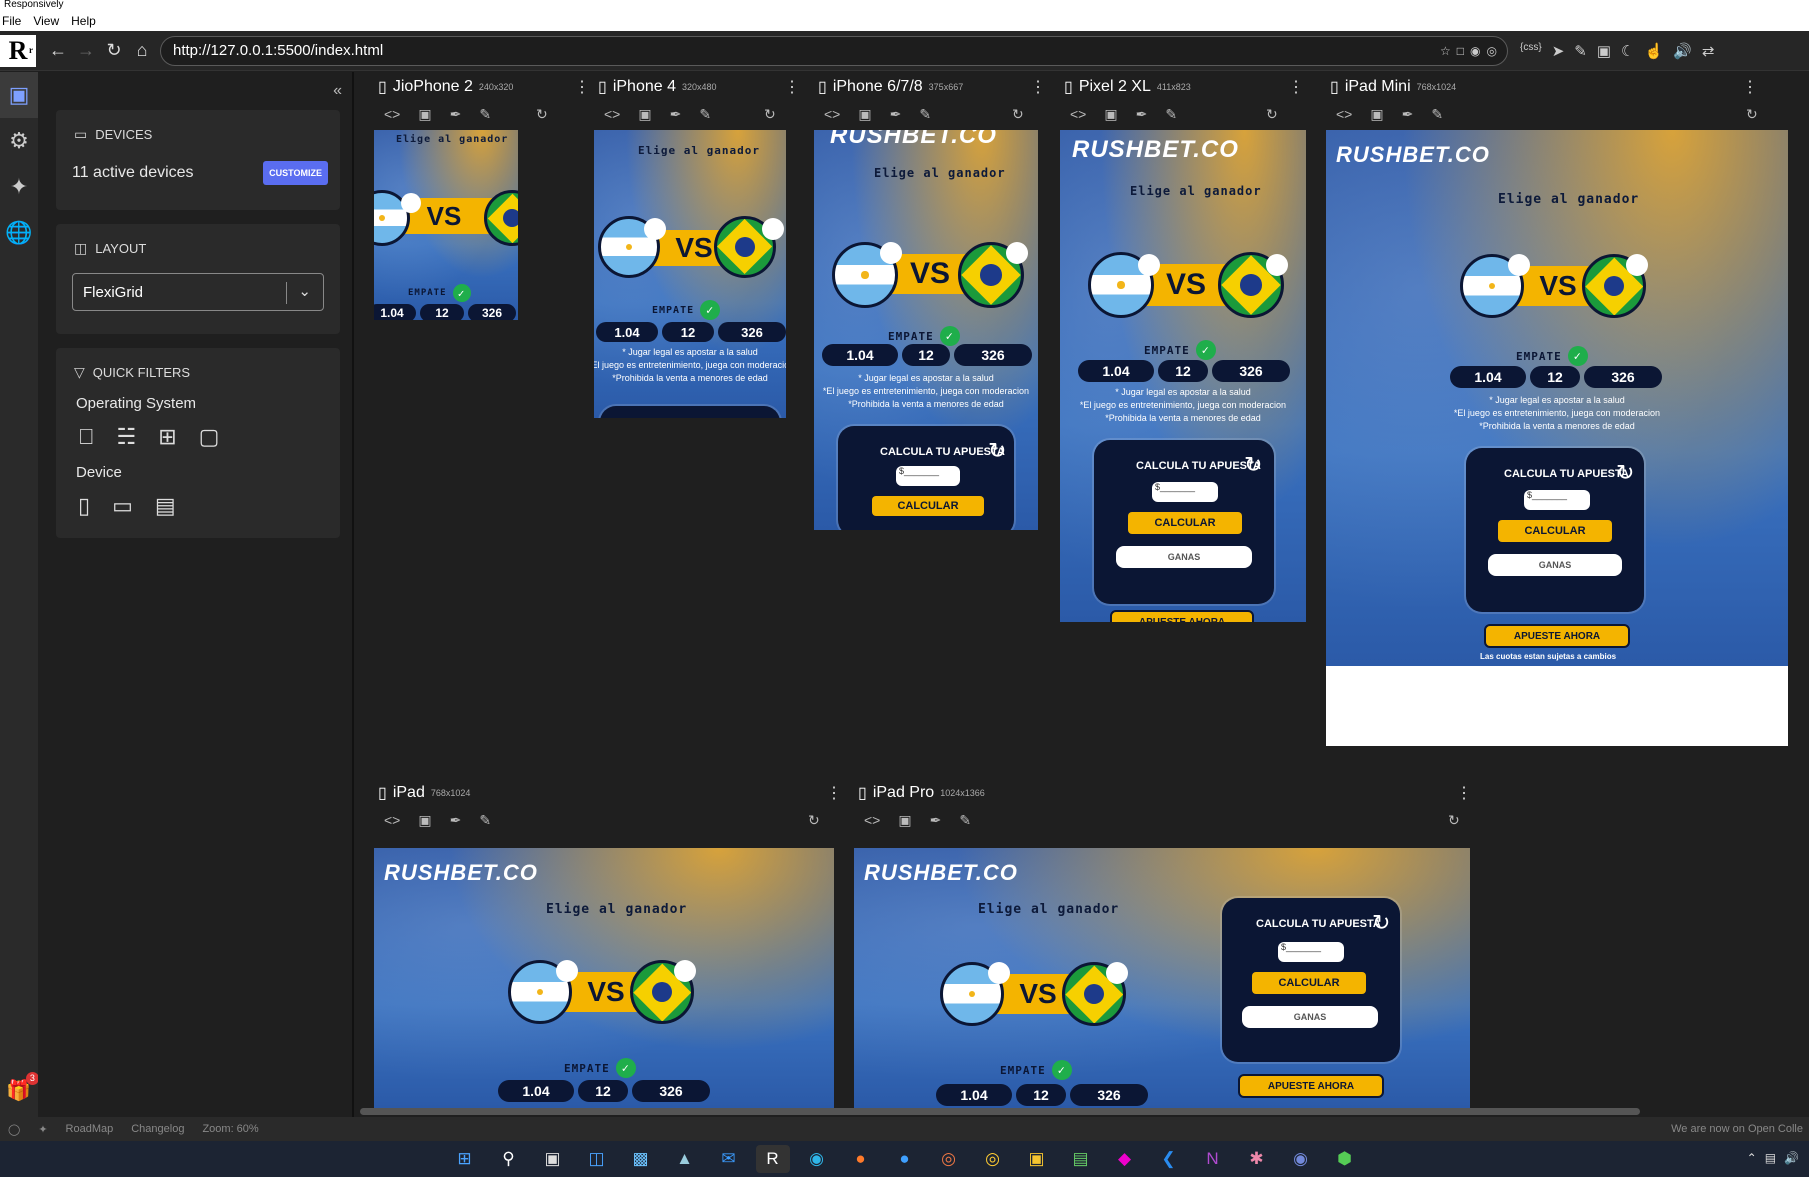  What do you see at coordinates (1345, 1159) in the screenshot?
I see `node-icon: ⬢` at bounding box center [1345, 1159].